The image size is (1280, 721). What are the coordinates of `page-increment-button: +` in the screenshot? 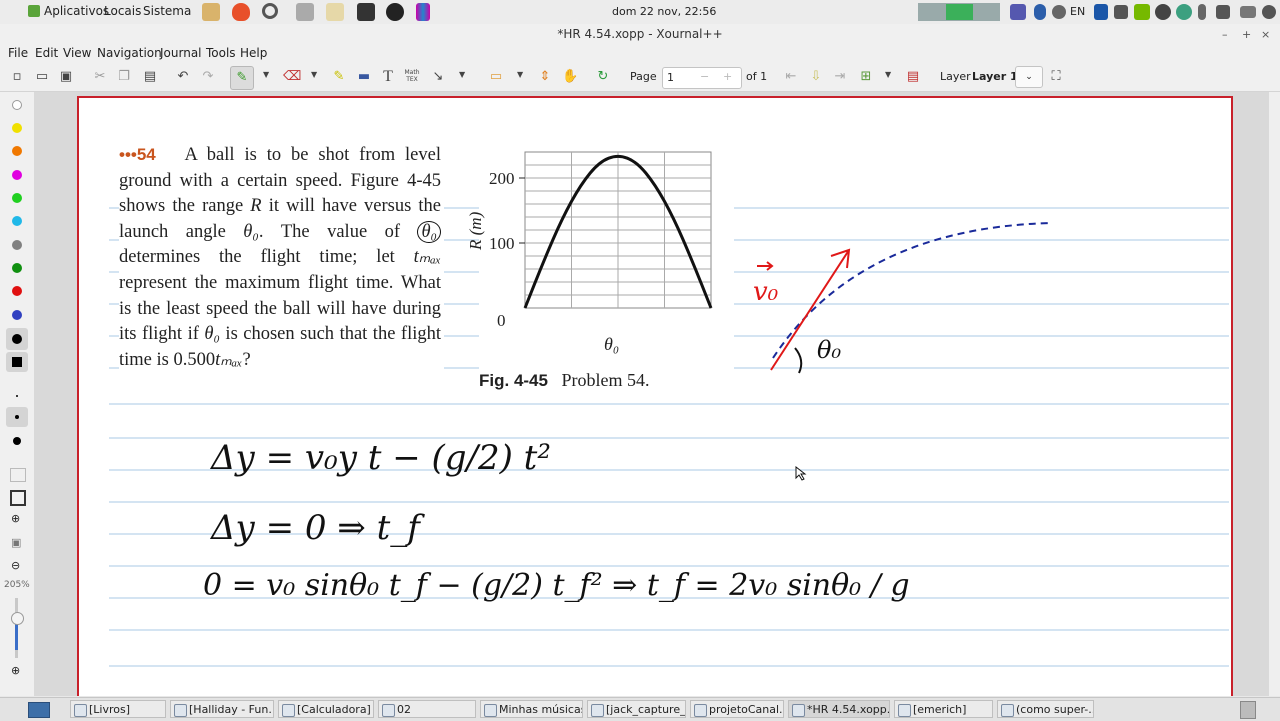 It's located at (727, 76).